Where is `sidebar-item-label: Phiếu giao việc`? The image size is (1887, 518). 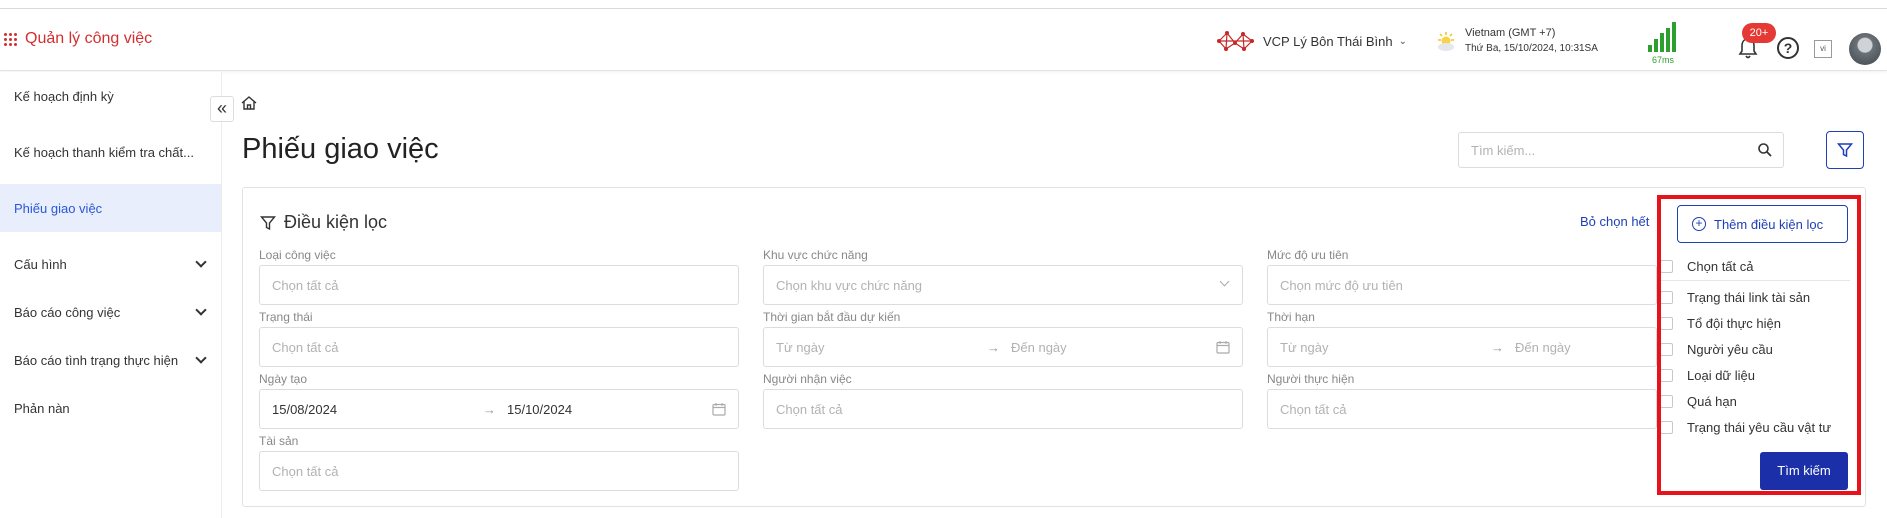
sidebar-item-label: Phiếu giao việc is located at coordinates (58, 208).